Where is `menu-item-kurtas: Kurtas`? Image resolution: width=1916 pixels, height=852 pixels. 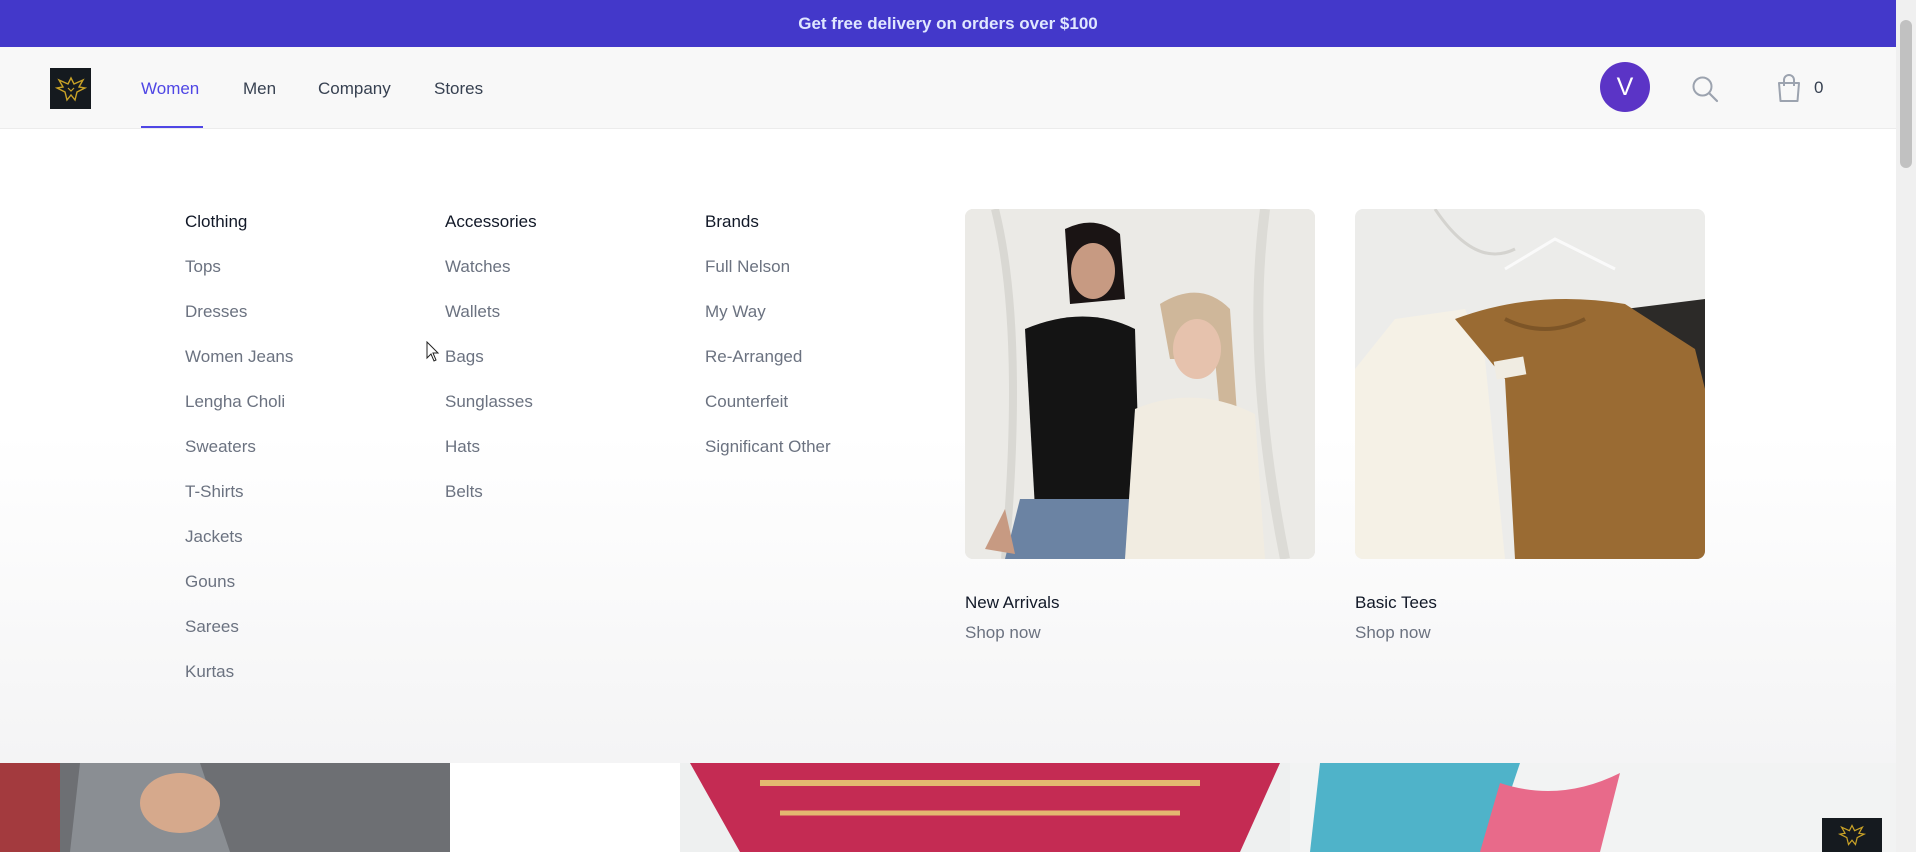 menu-item-kurtas: Kurtas is located at coordinates (239, 672).